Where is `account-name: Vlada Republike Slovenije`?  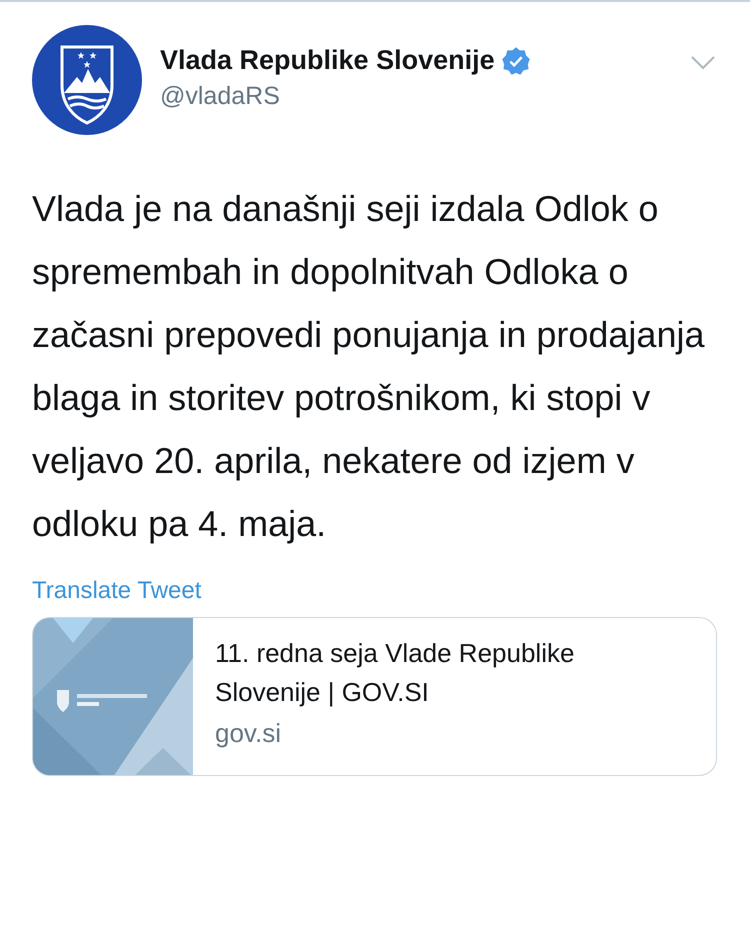 account-name: Vlada Republike Slovenije is located at coordinates (327, 60).